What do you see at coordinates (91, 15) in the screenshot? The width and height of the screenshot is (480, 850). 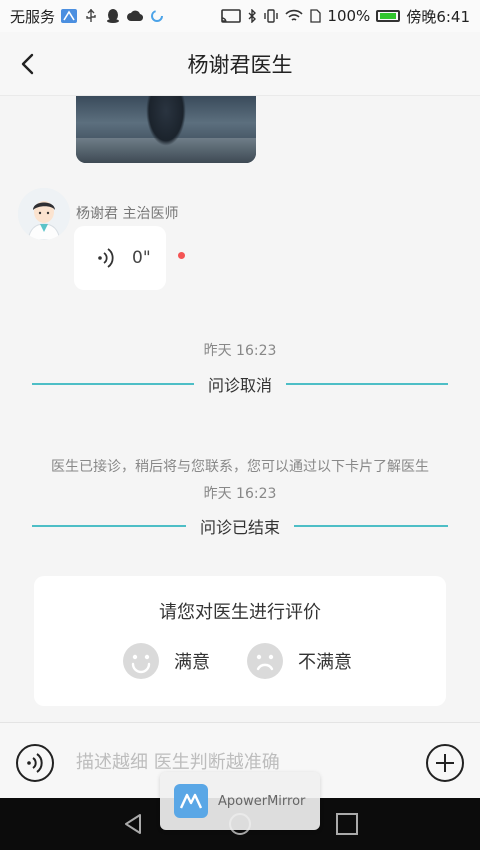 I see `usb-icon` at bounding box center [91, 15].